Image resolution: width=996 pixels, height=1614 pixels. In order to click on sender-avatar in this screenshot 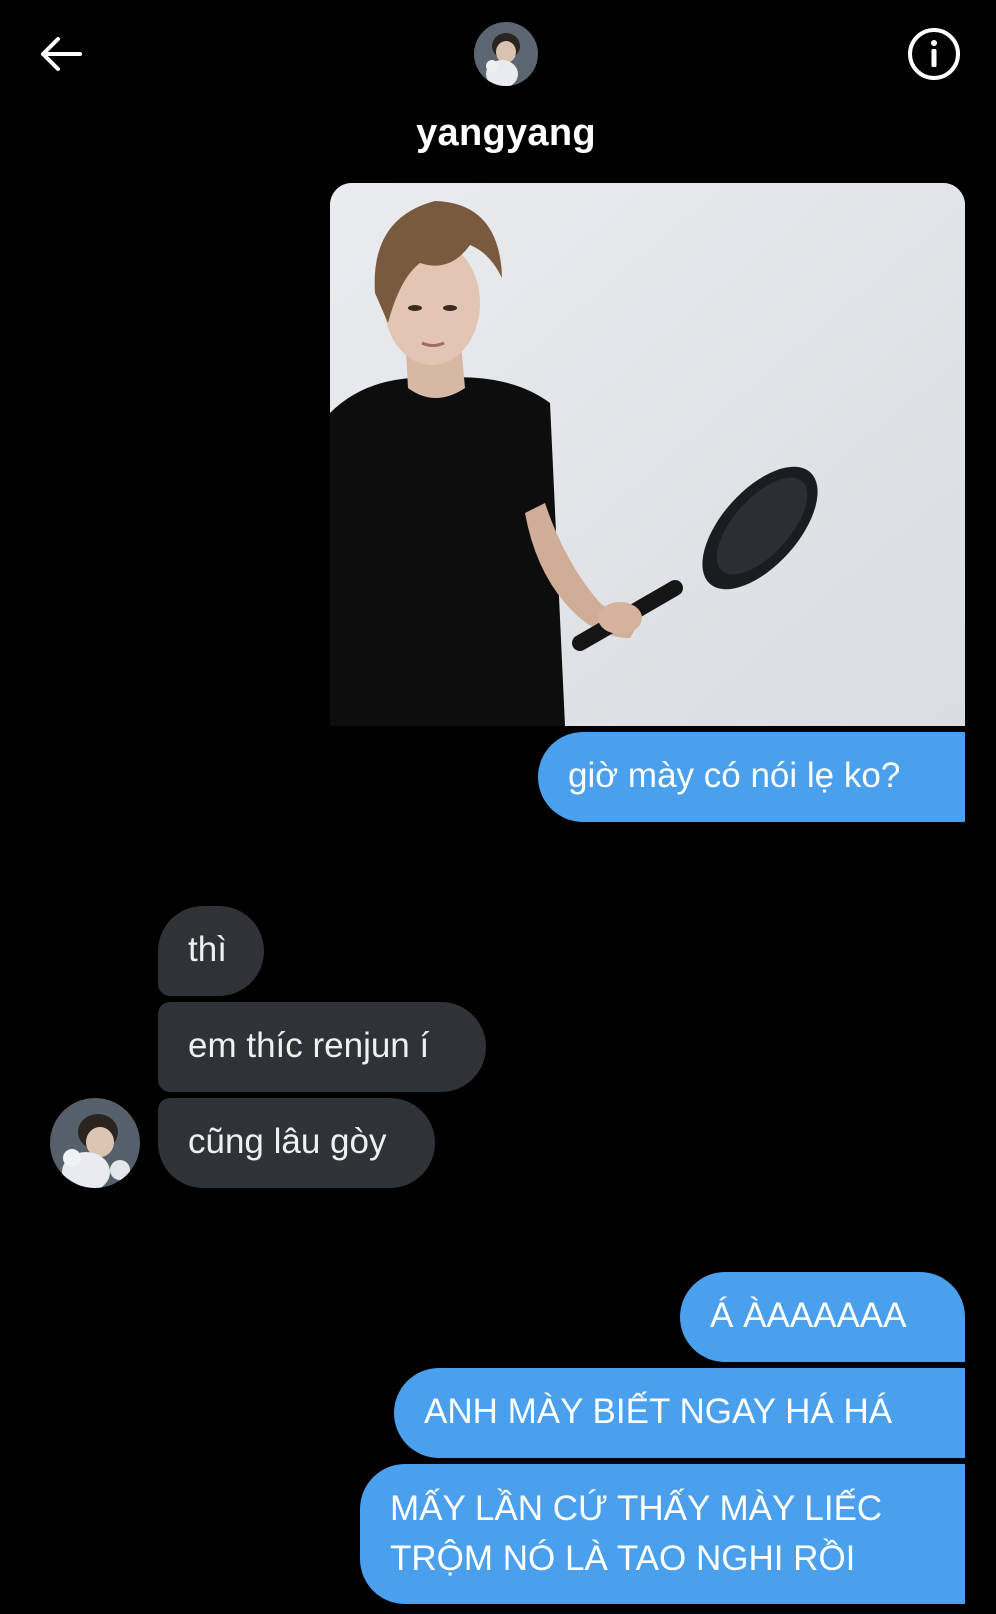, I will do `click(95, 1143)`.